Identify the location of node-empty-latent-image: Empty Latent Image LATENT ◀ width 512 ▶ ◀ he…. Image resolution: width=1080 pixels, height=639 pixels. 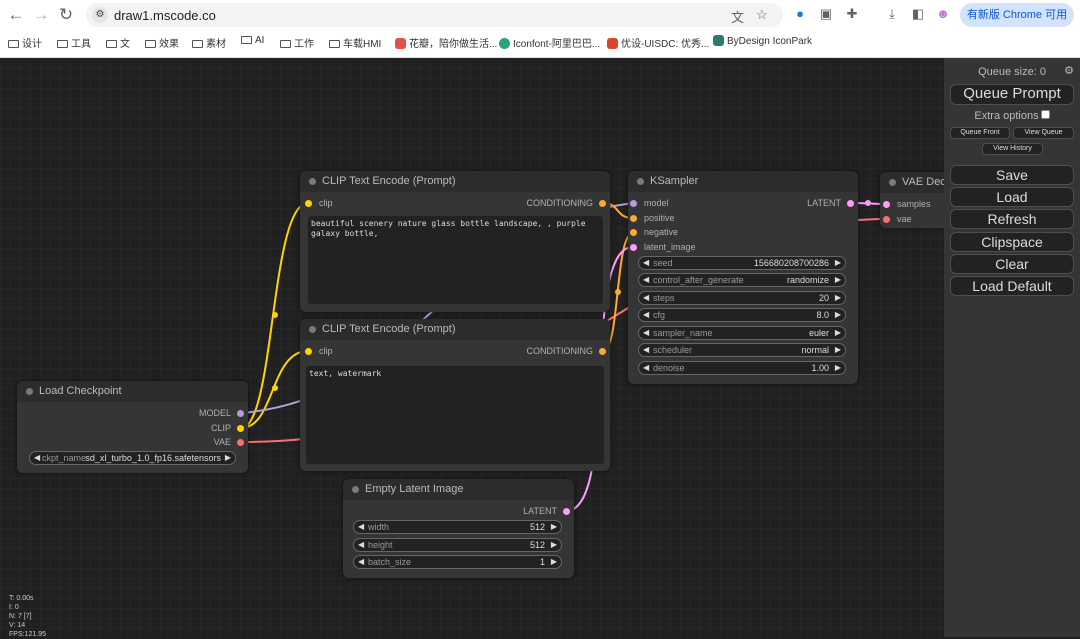
(458, 528).